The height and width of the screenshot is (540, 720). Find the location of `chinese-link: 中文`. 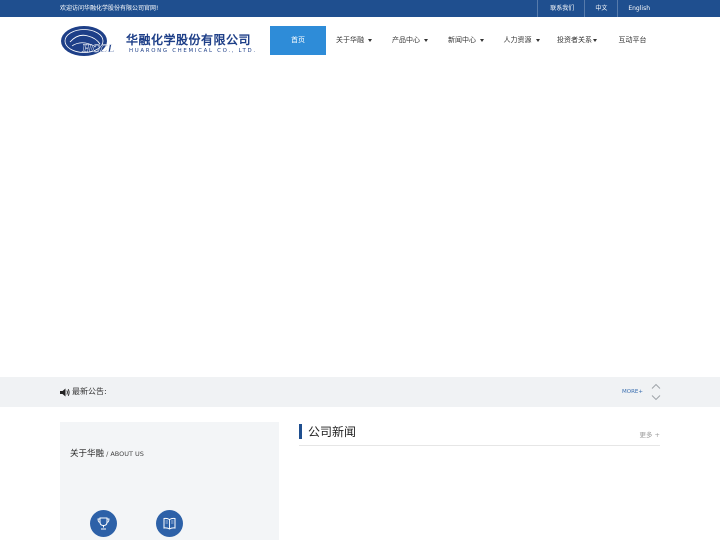

chinese-link: 中文 is located at coordinates (600, 8).